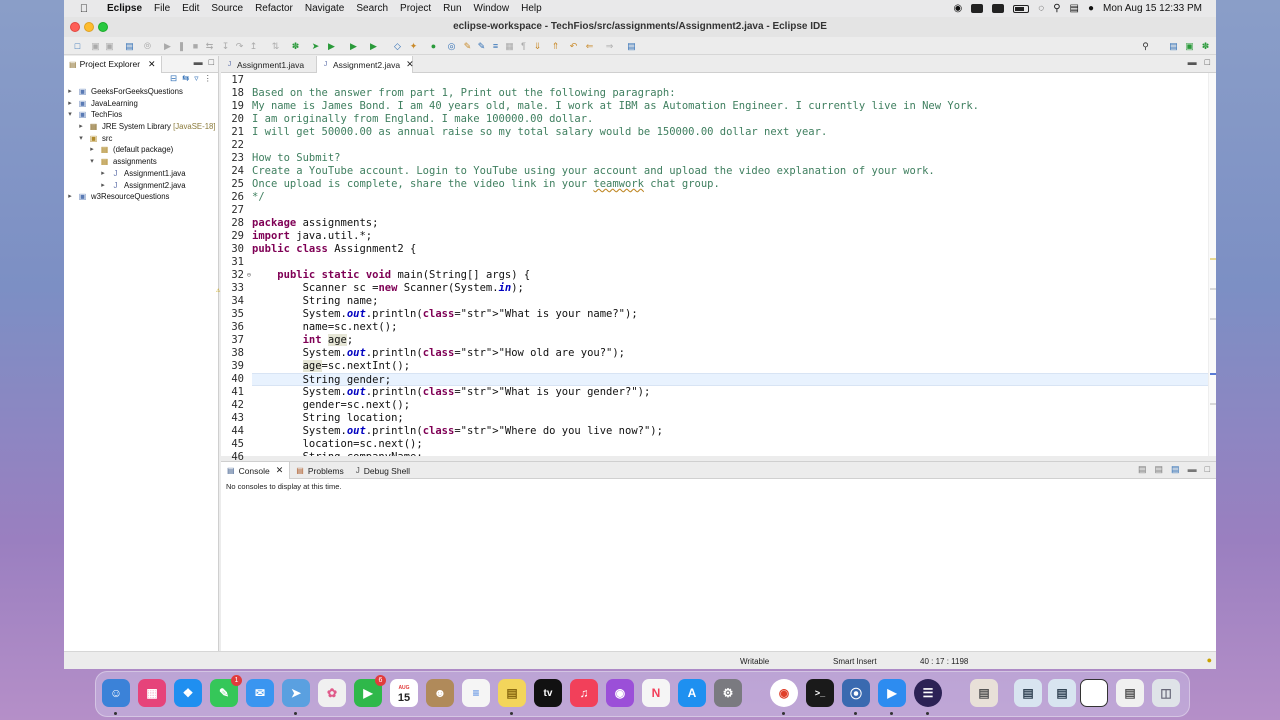 This screenshot has width=1280, height=720. What do you see at coordinates (998, 8) in the screenshot?
I see `display-icon` at bounding box center [998, 8].